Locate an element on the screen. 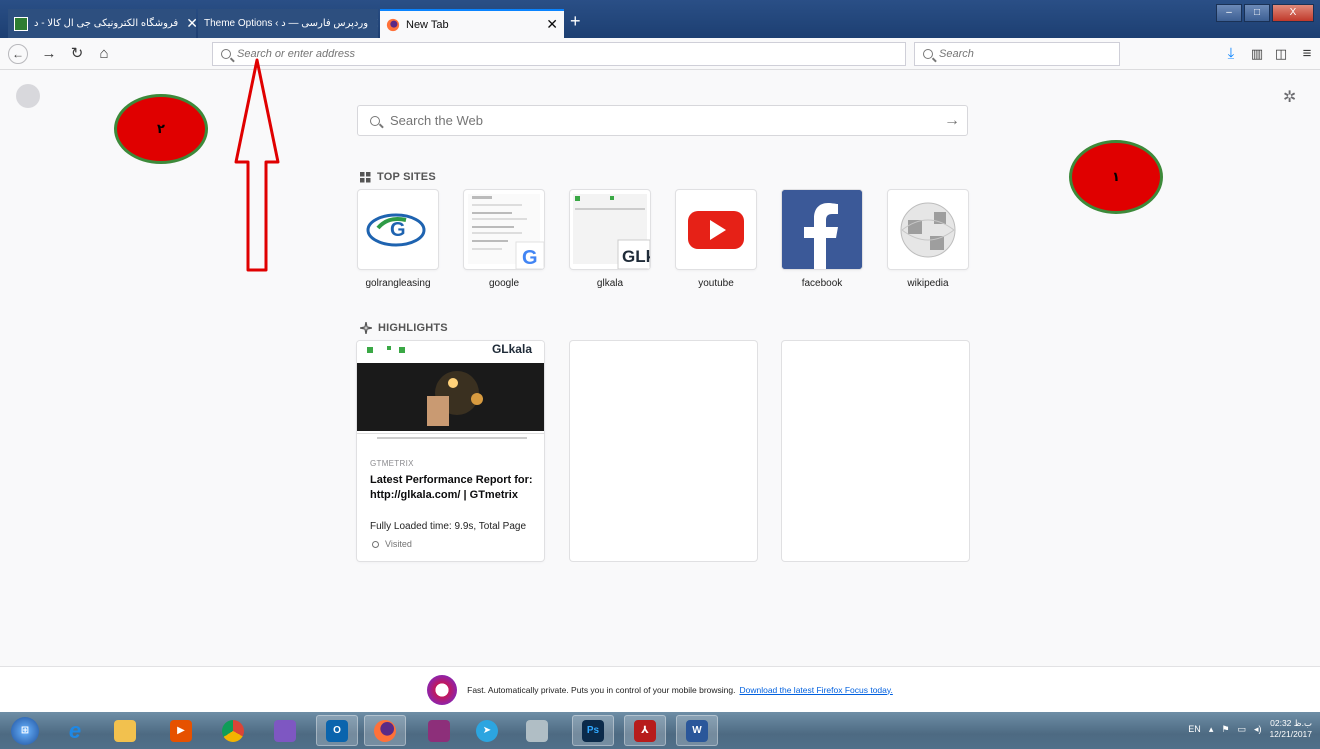  svg-text: GLk is located at coordinates (636, 256).